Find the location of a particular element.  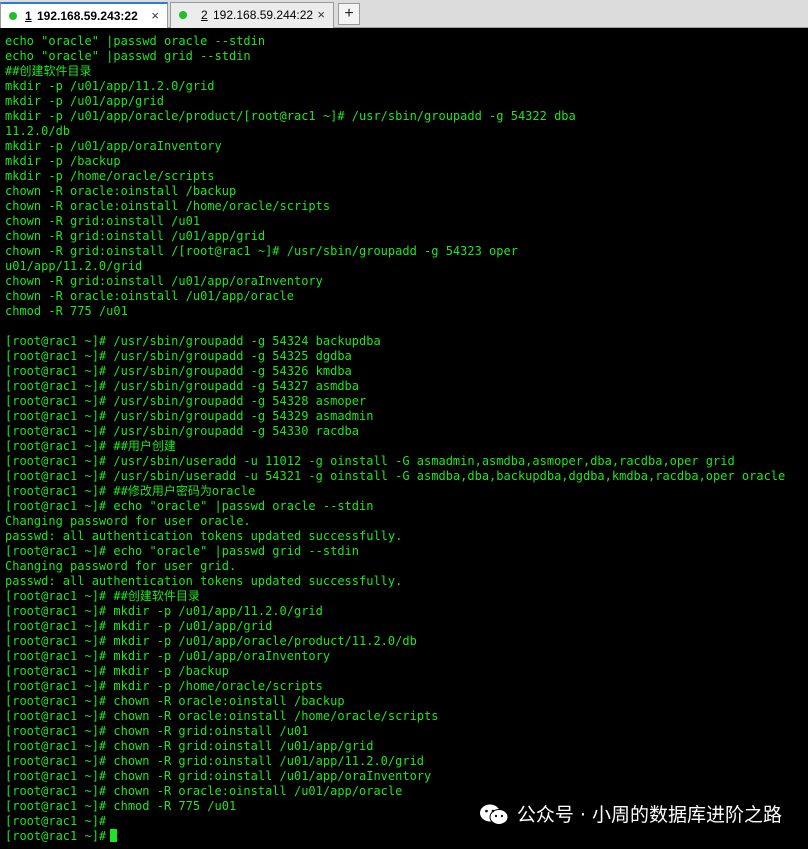

terminal-line: mkdir -p /u01/app/11.2.0/grid is located at coordinates (110, 86).